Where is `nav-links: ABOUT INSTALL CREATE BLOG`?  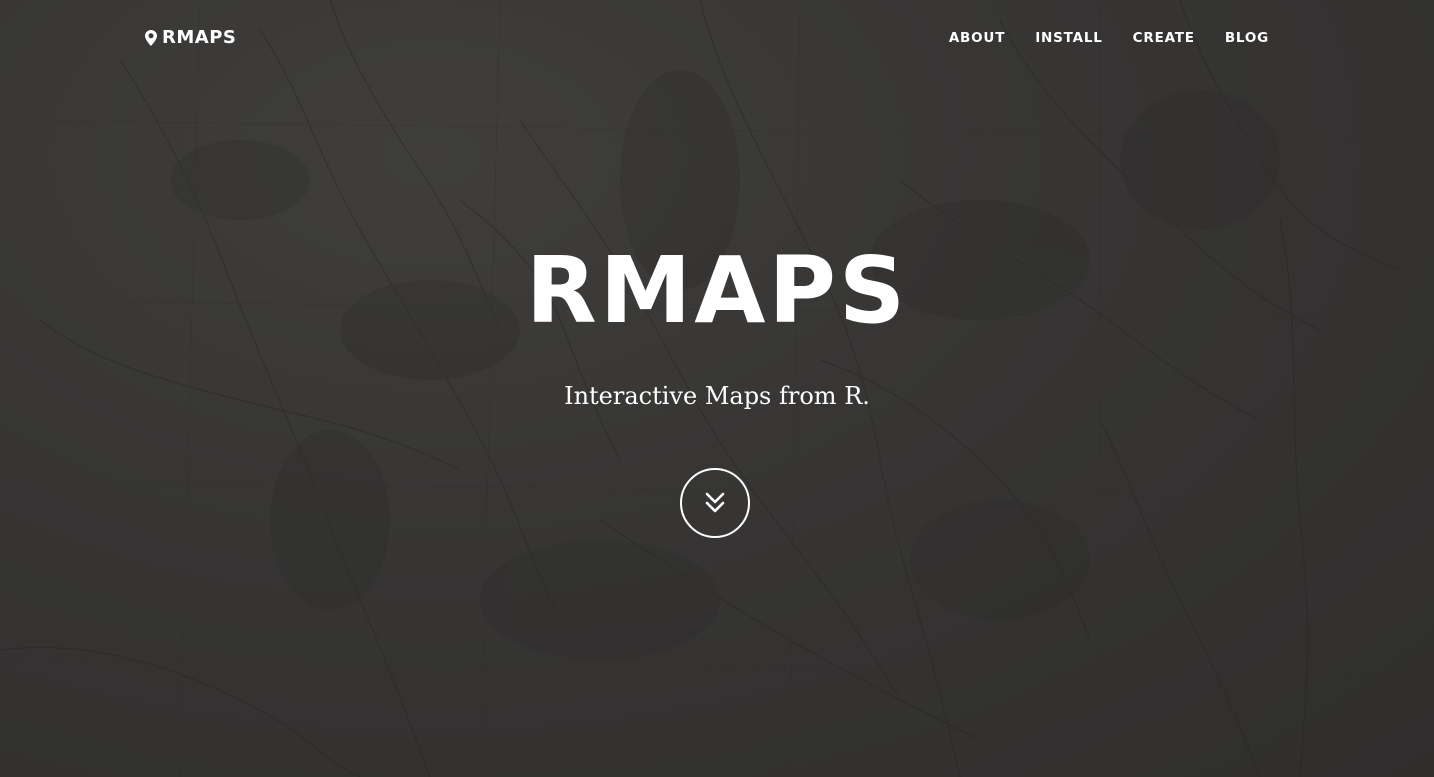
nav-links: ABOUT INSTALL CREATE BLOG is located at coordinates (1094, 38).